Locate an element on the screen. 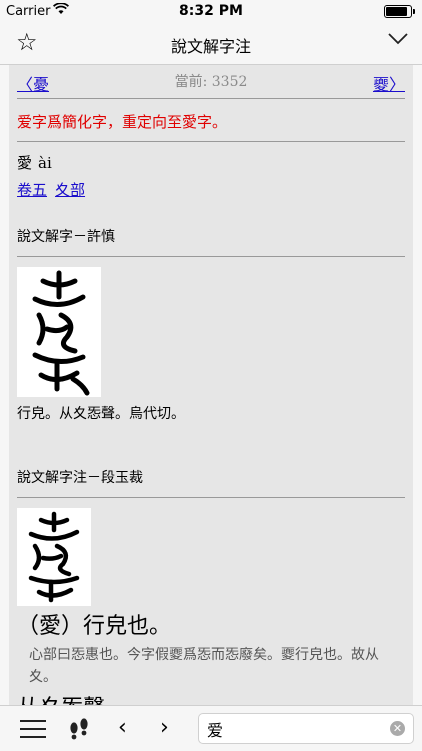 The height and width of the screenshot is (751, 422). duan-main-text: （愛）行皃也。 is located at coordinates (94, 626).